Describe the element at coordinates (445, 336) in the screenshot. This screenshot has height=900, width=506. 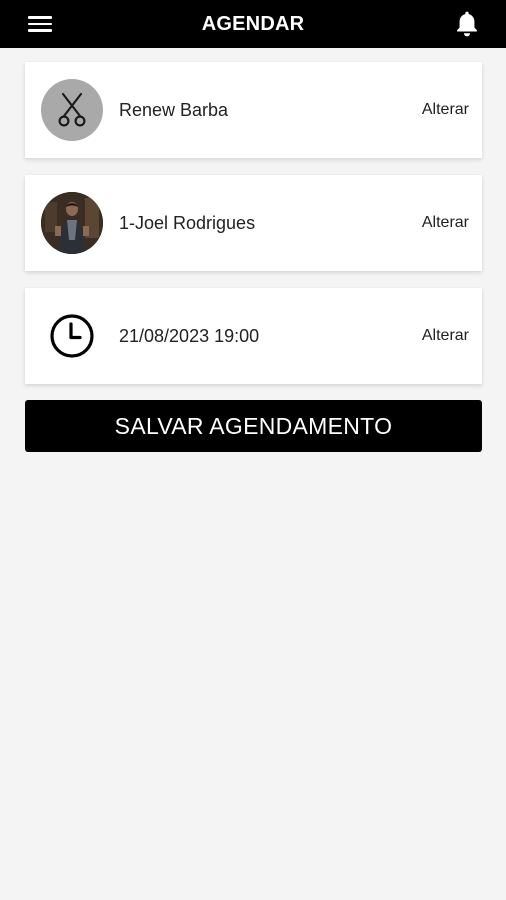
I see `change-datetime-link: Alterar` at that location.